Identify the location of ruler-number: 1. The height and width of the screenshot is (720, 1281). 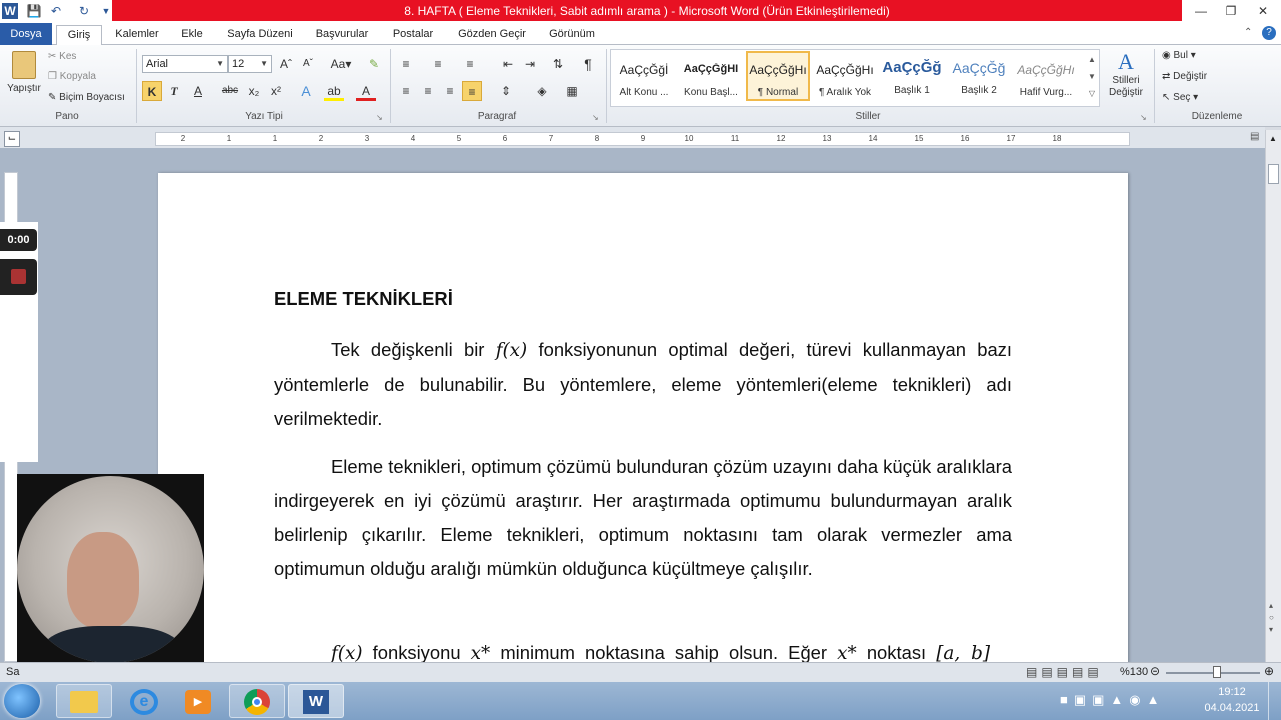
(229, 138).